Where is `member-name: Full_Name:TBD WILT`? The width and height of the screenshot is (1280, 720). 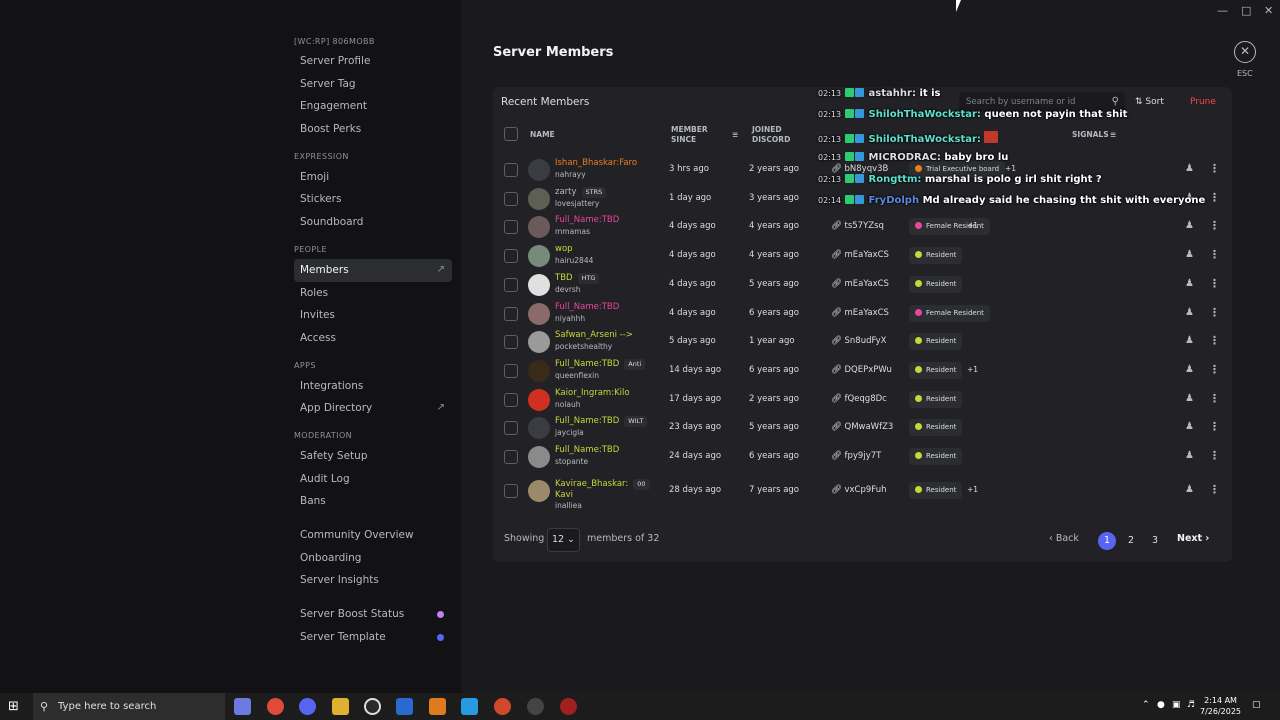
member-name: Full_Name:TBD WILT is located at coordinates (601, 422).